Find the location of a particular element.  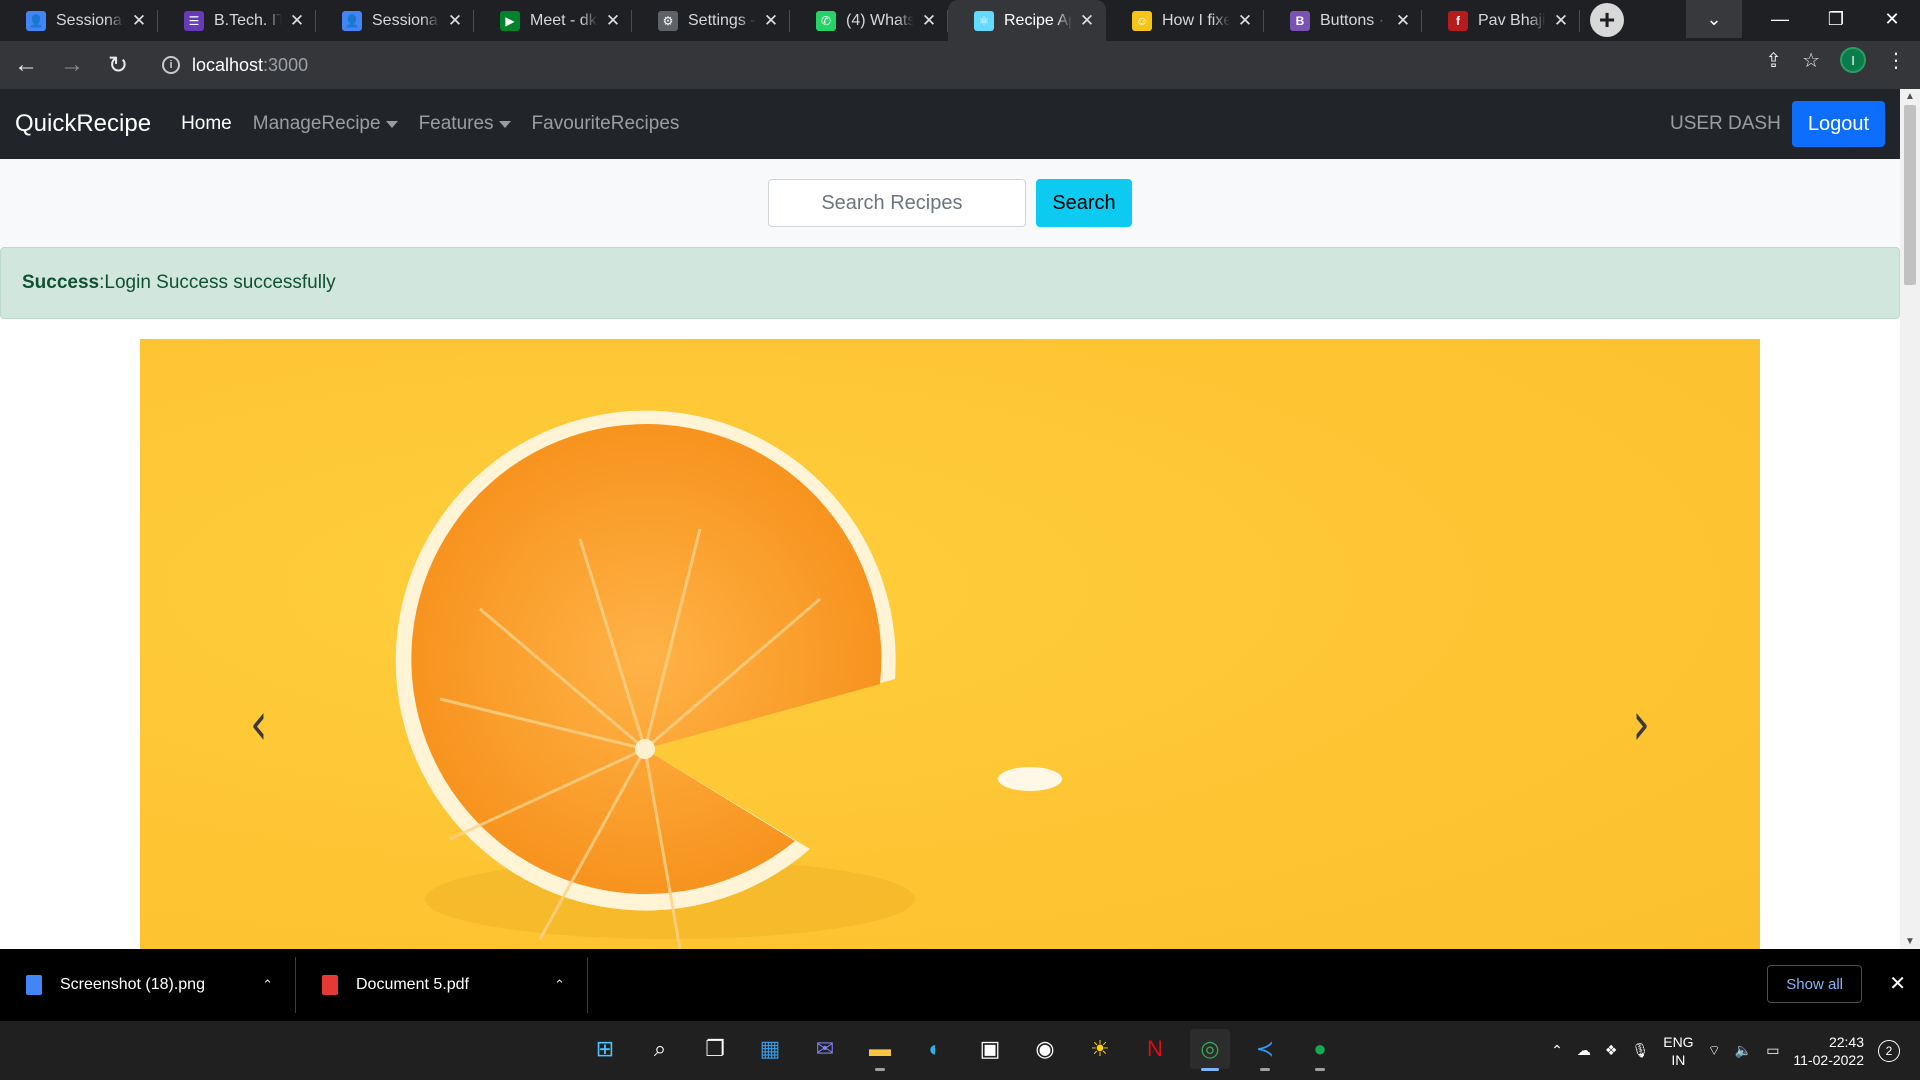

back-button: ← is located at coordinates (26, 65).